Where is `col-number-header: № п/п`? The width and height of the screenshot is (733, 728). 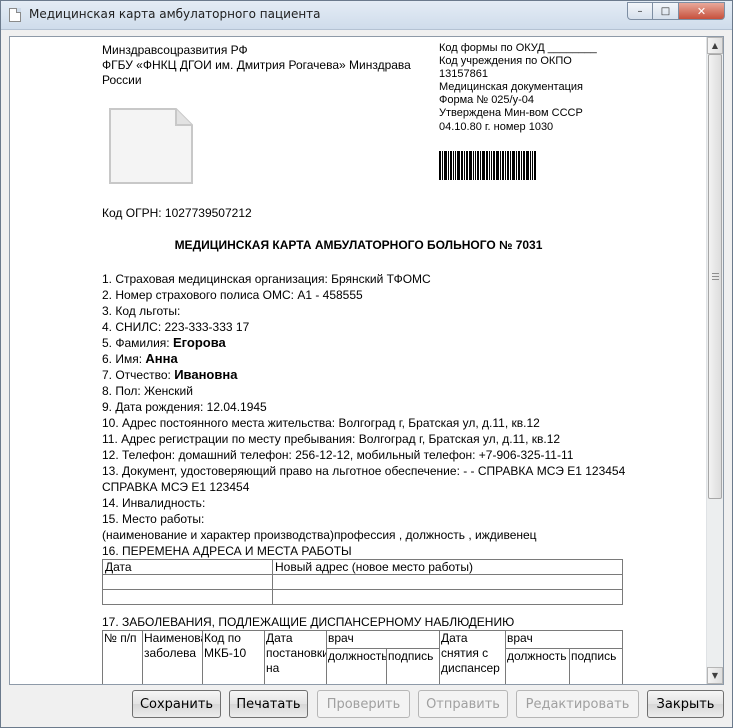
col-number-header: № п/п is located at coordinates (123, 657).